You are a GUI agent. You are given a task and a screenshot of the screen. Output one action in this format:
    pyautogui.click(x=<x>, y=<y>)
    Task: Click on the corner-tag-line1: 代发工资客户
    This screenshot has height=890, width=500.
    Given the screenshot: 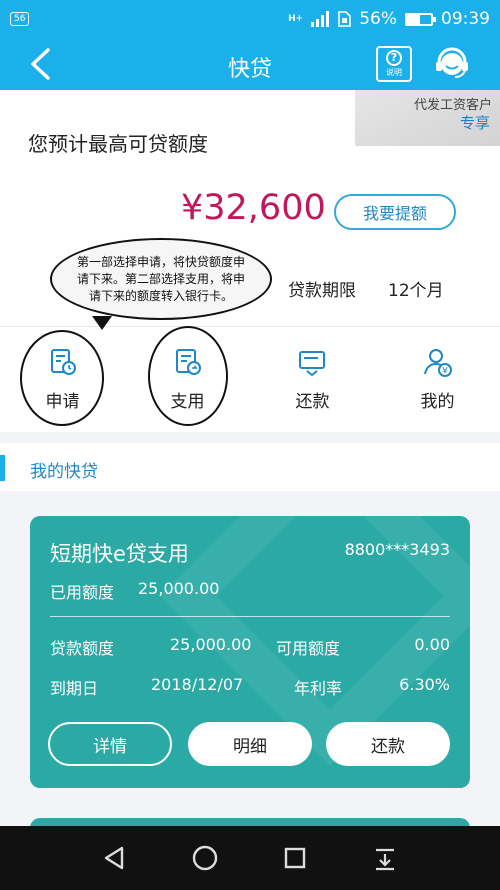 What is the action you would take?
    pyautogui.click(x=452, y=105)
    